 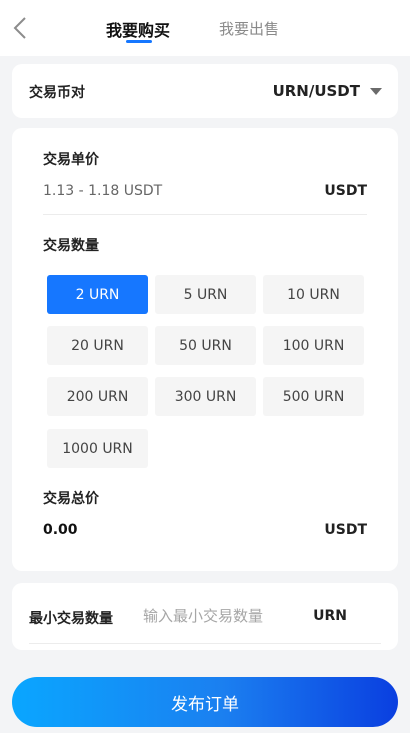 What do you see at coordinates (57, 93) in the screenshot?
I see `trading-pair-label: 交易币对` at bounding box center [57, 93].